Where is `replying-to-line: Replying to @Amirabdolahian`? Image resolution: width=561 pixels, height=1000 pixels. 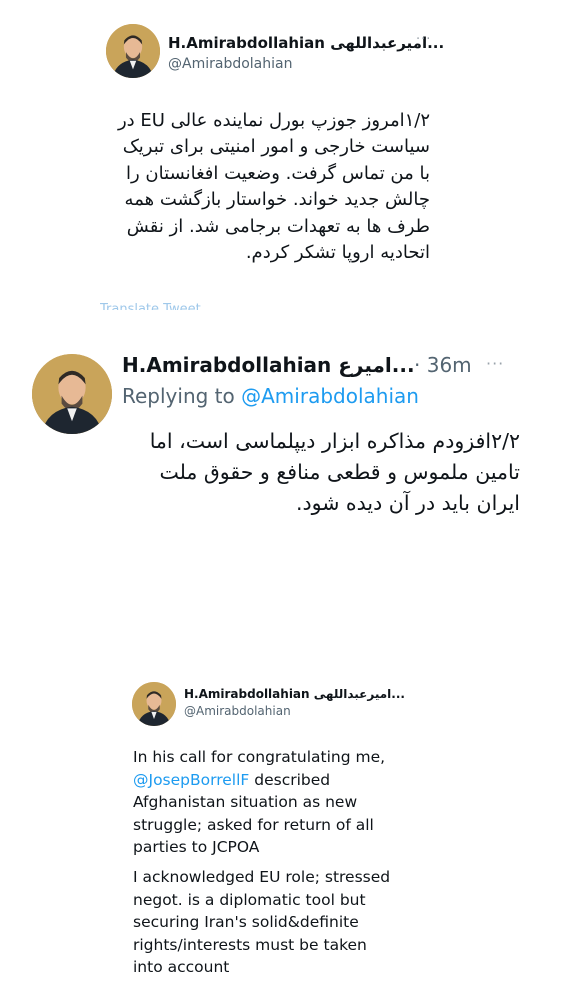 replying-to-line: Replying to @Amirabdolahian is located at coordinates (270, 396).